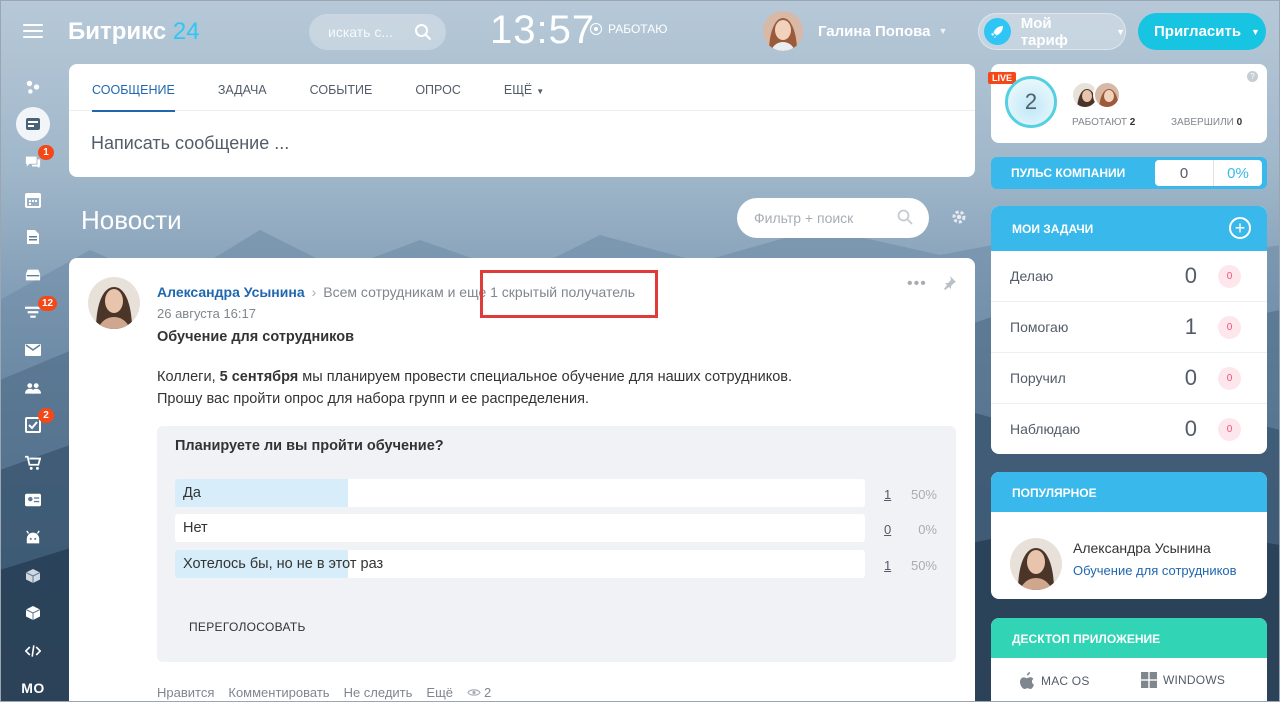 This screenshot has width=1280, height=702. What do you see at coordinates (520, 564) in the screenshot?
I see `poll-option: Хотелось бы, но не в этот раз` at bounding box center [520, 564].